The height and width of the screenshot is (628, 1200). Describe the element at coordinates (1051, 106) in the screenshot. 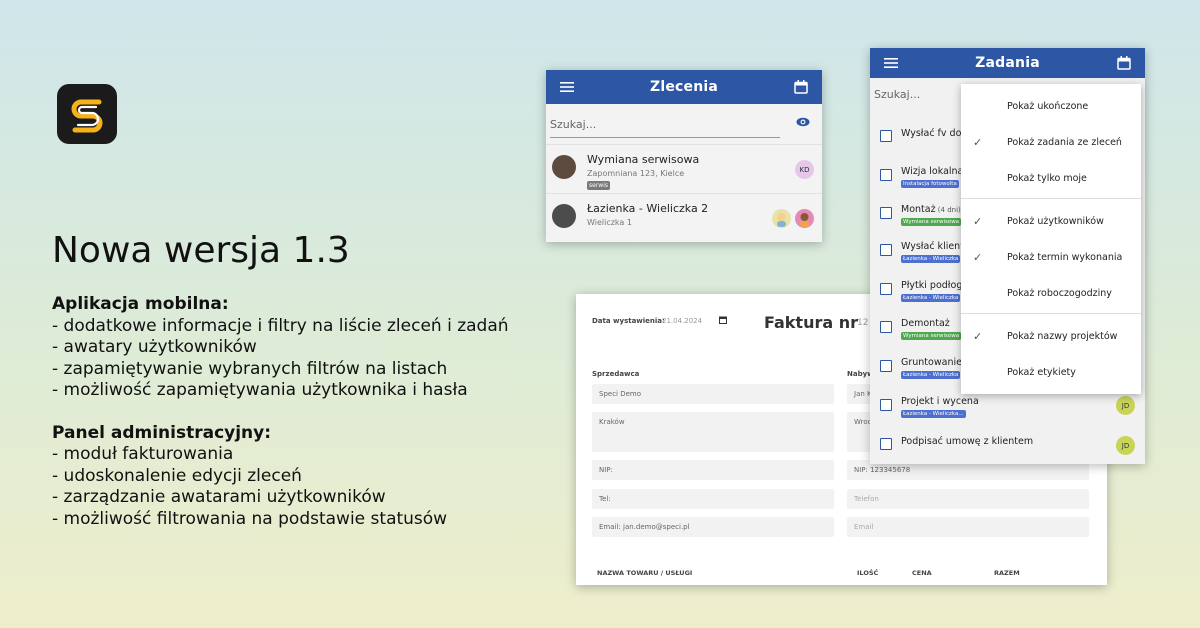

I see `menu-item: Pokaż ukończone` at that location.